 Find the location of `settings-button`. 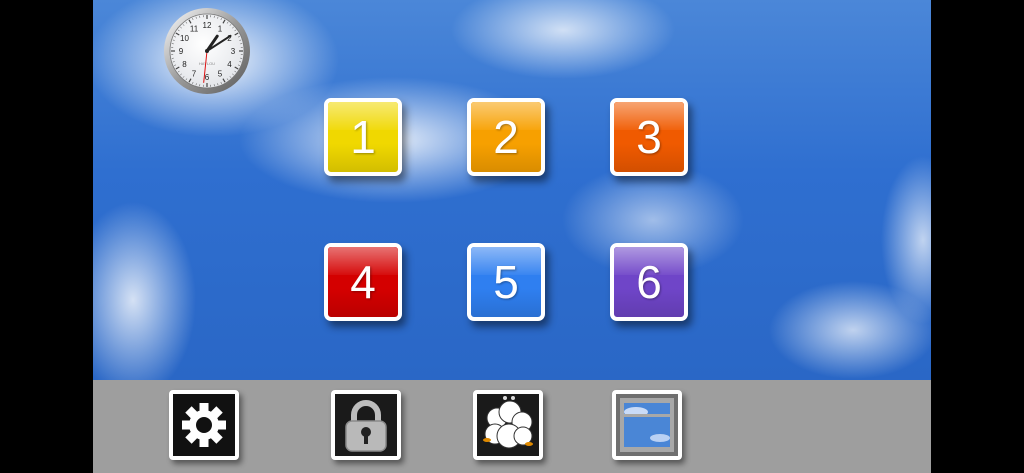

settings-button is located at coordinates (204, 425).